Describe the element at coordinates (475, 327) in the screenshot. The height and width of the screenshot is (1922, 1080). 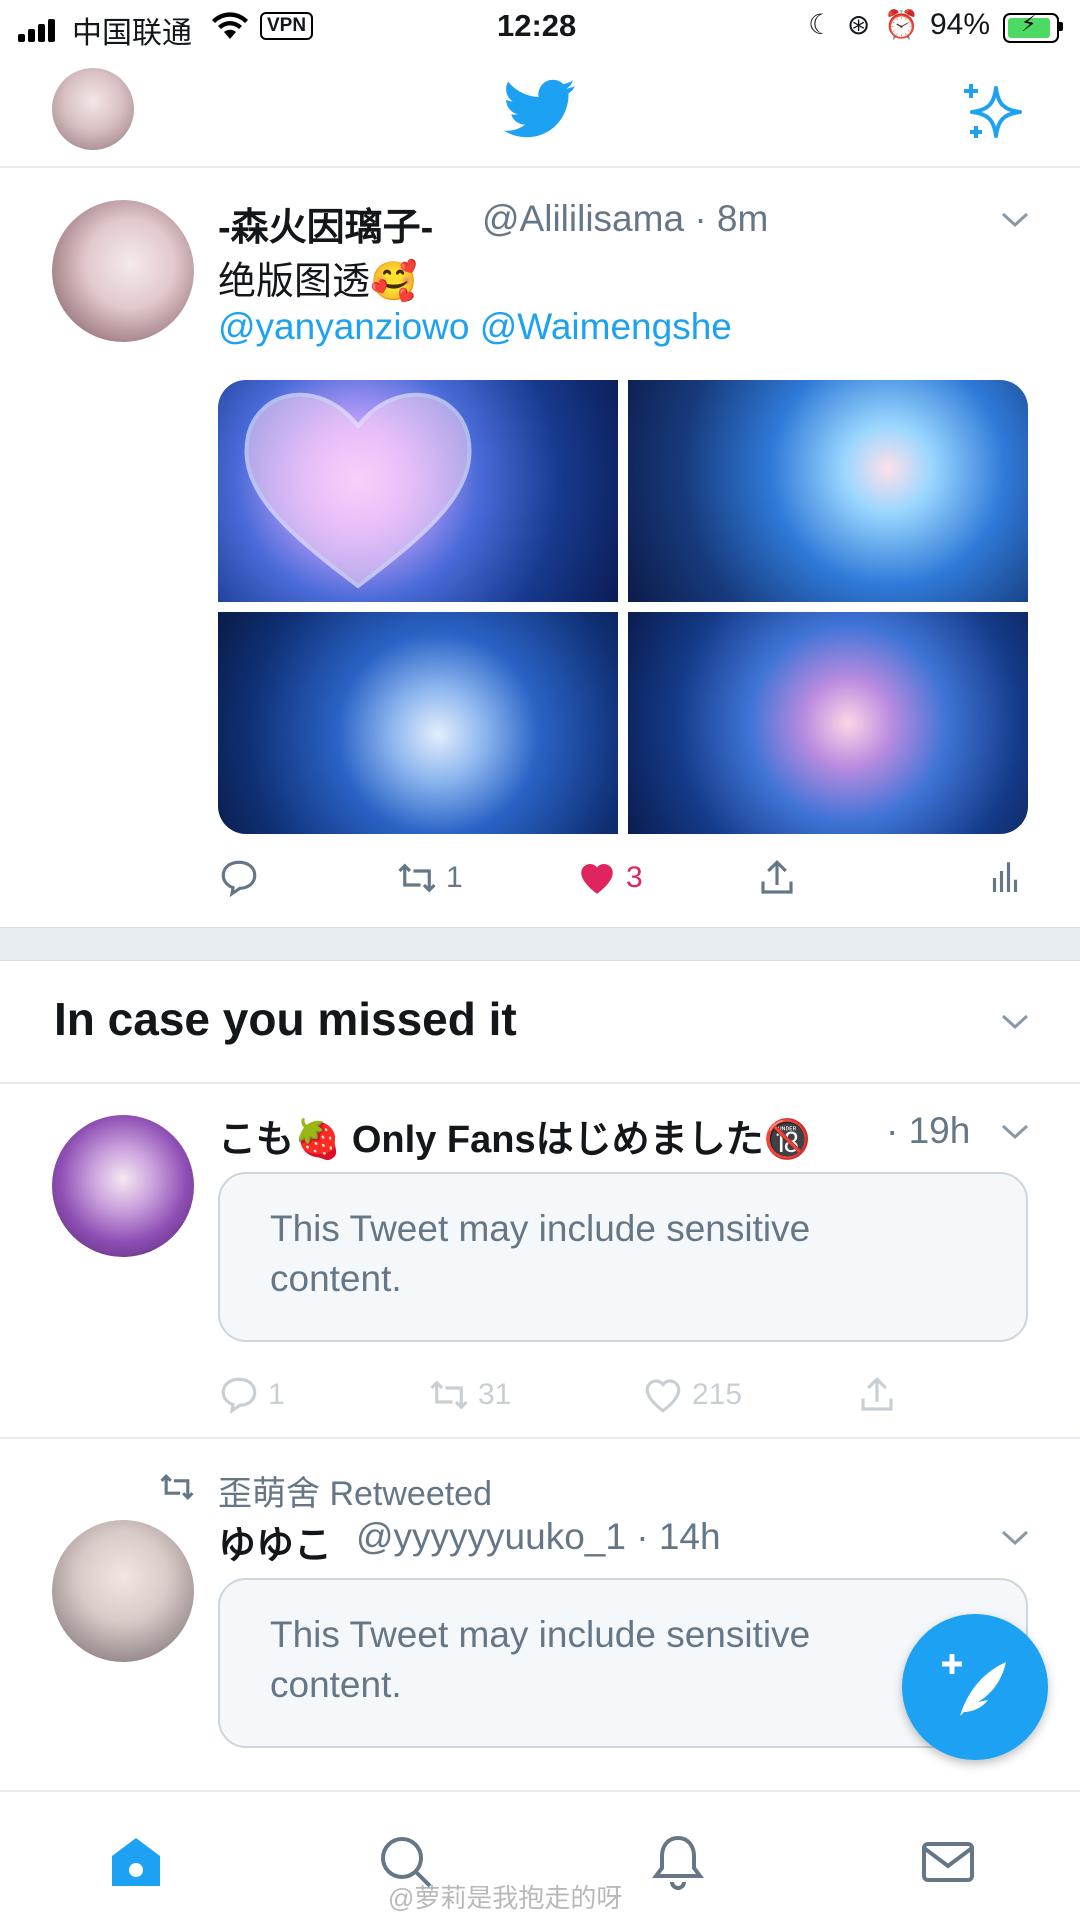
I see `tweet1-mentions: @yanyanziowo @Waimengshe` at that location.